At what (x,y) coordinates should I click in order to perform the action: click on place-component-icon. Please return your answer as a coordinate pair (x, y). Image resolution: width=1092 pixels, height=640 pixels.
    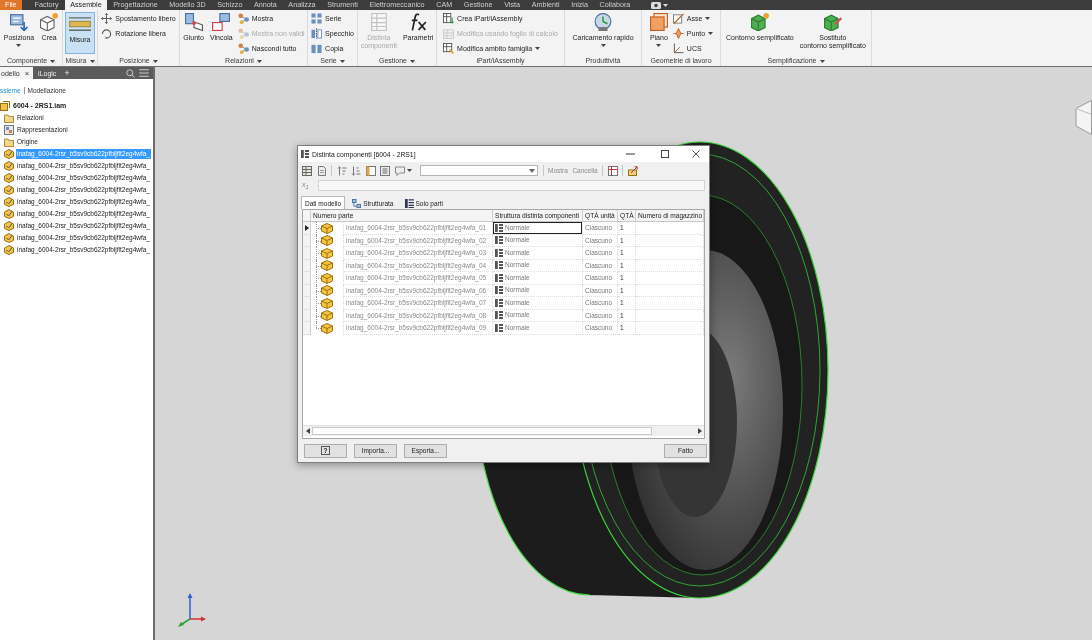
    Looking at the image, I should click on (19, 22).